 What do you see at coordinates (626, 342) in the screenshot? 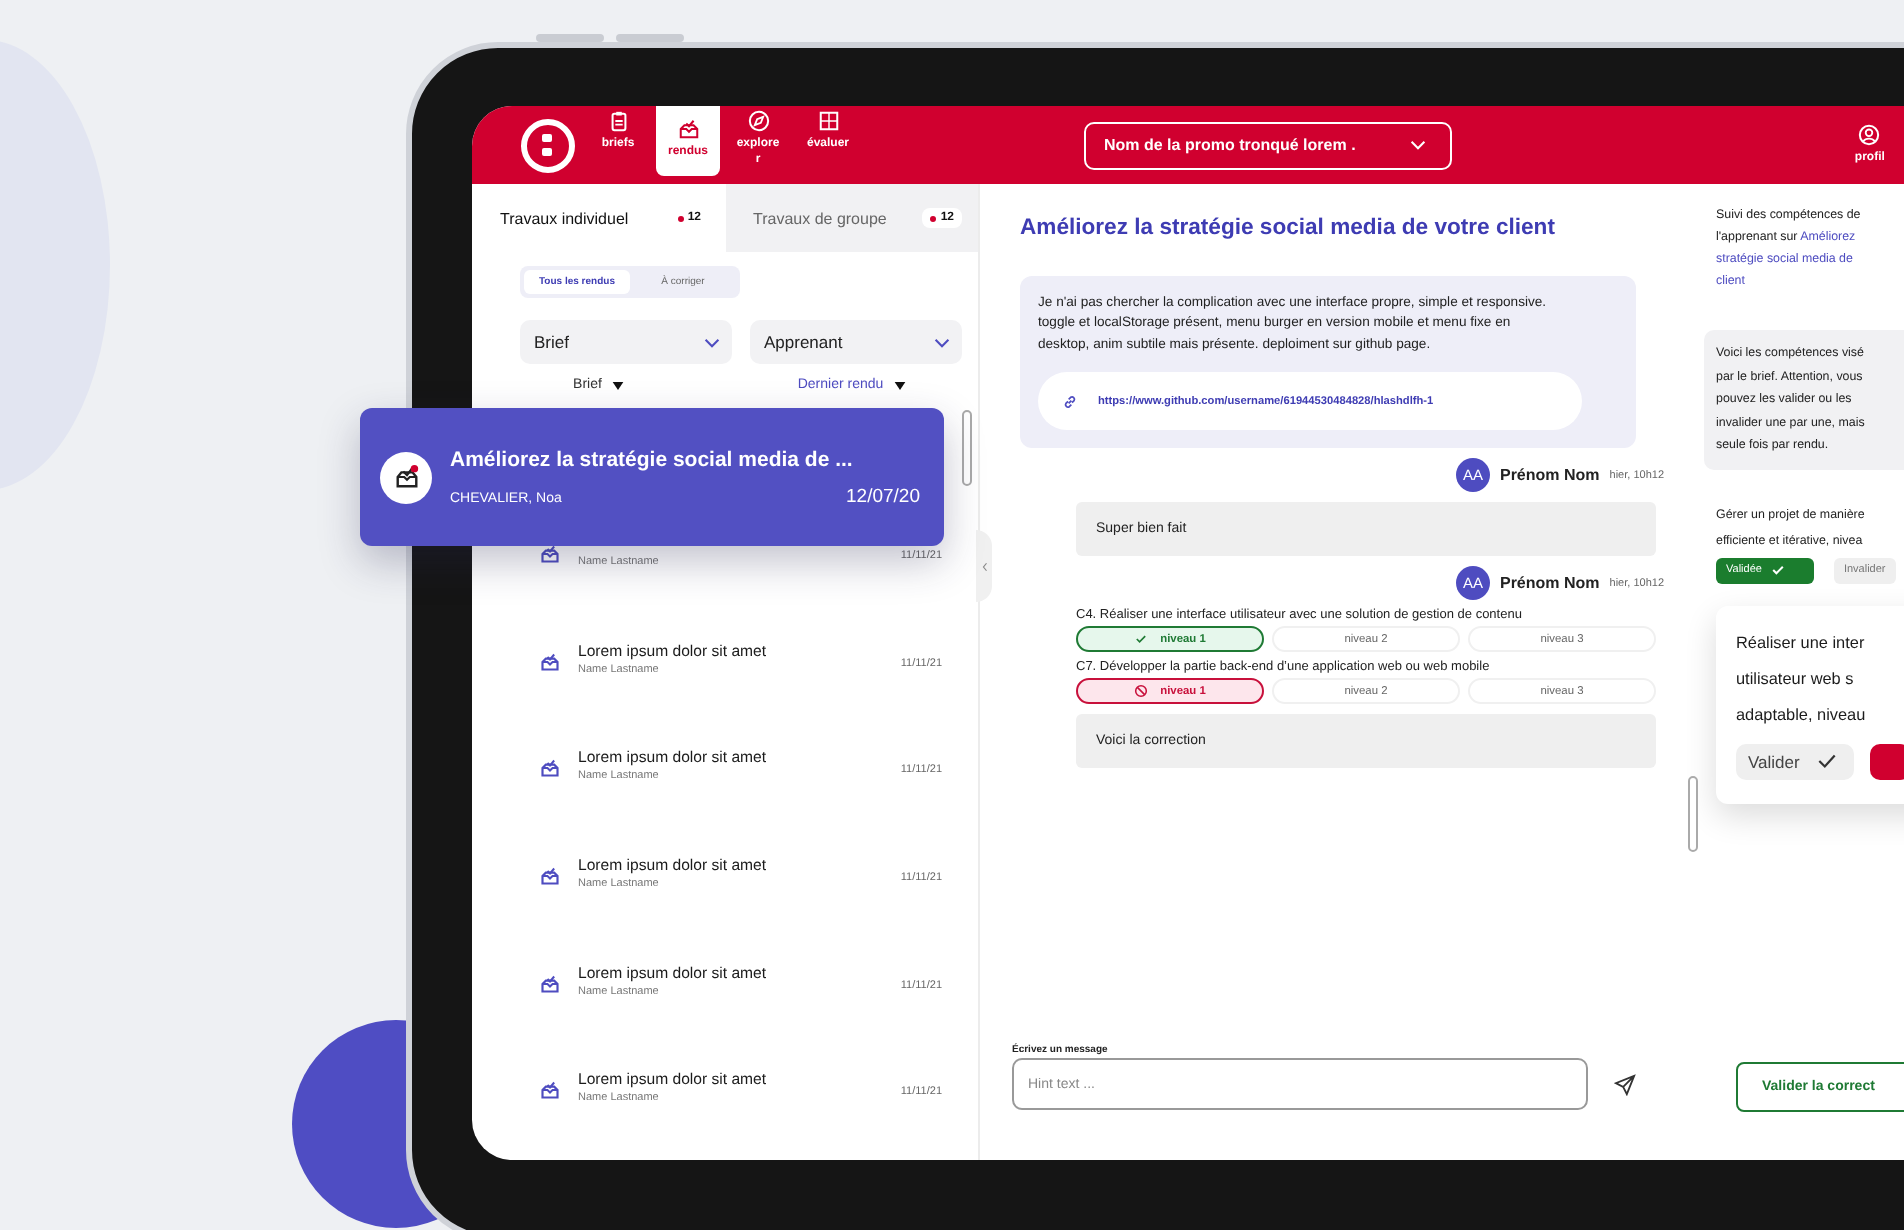
I see `filter-dropdown: Brief` at bounding box center [626, 342].